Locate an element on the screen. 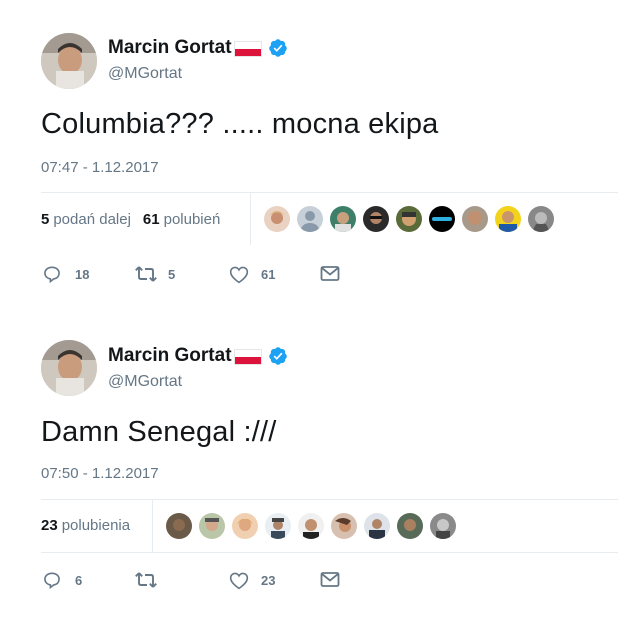 Image resolution: width=620 pixels, height=620 pixels. direct-message-icon is located at coordinates (330, 579).